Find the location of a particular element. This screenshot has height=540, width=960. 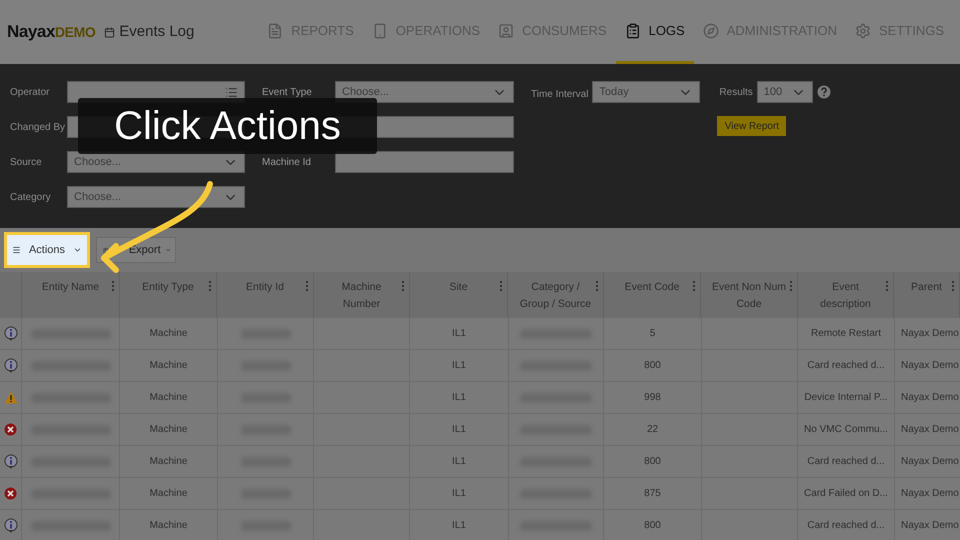

field-label: Time Interval is located at coordinates (559, 95).